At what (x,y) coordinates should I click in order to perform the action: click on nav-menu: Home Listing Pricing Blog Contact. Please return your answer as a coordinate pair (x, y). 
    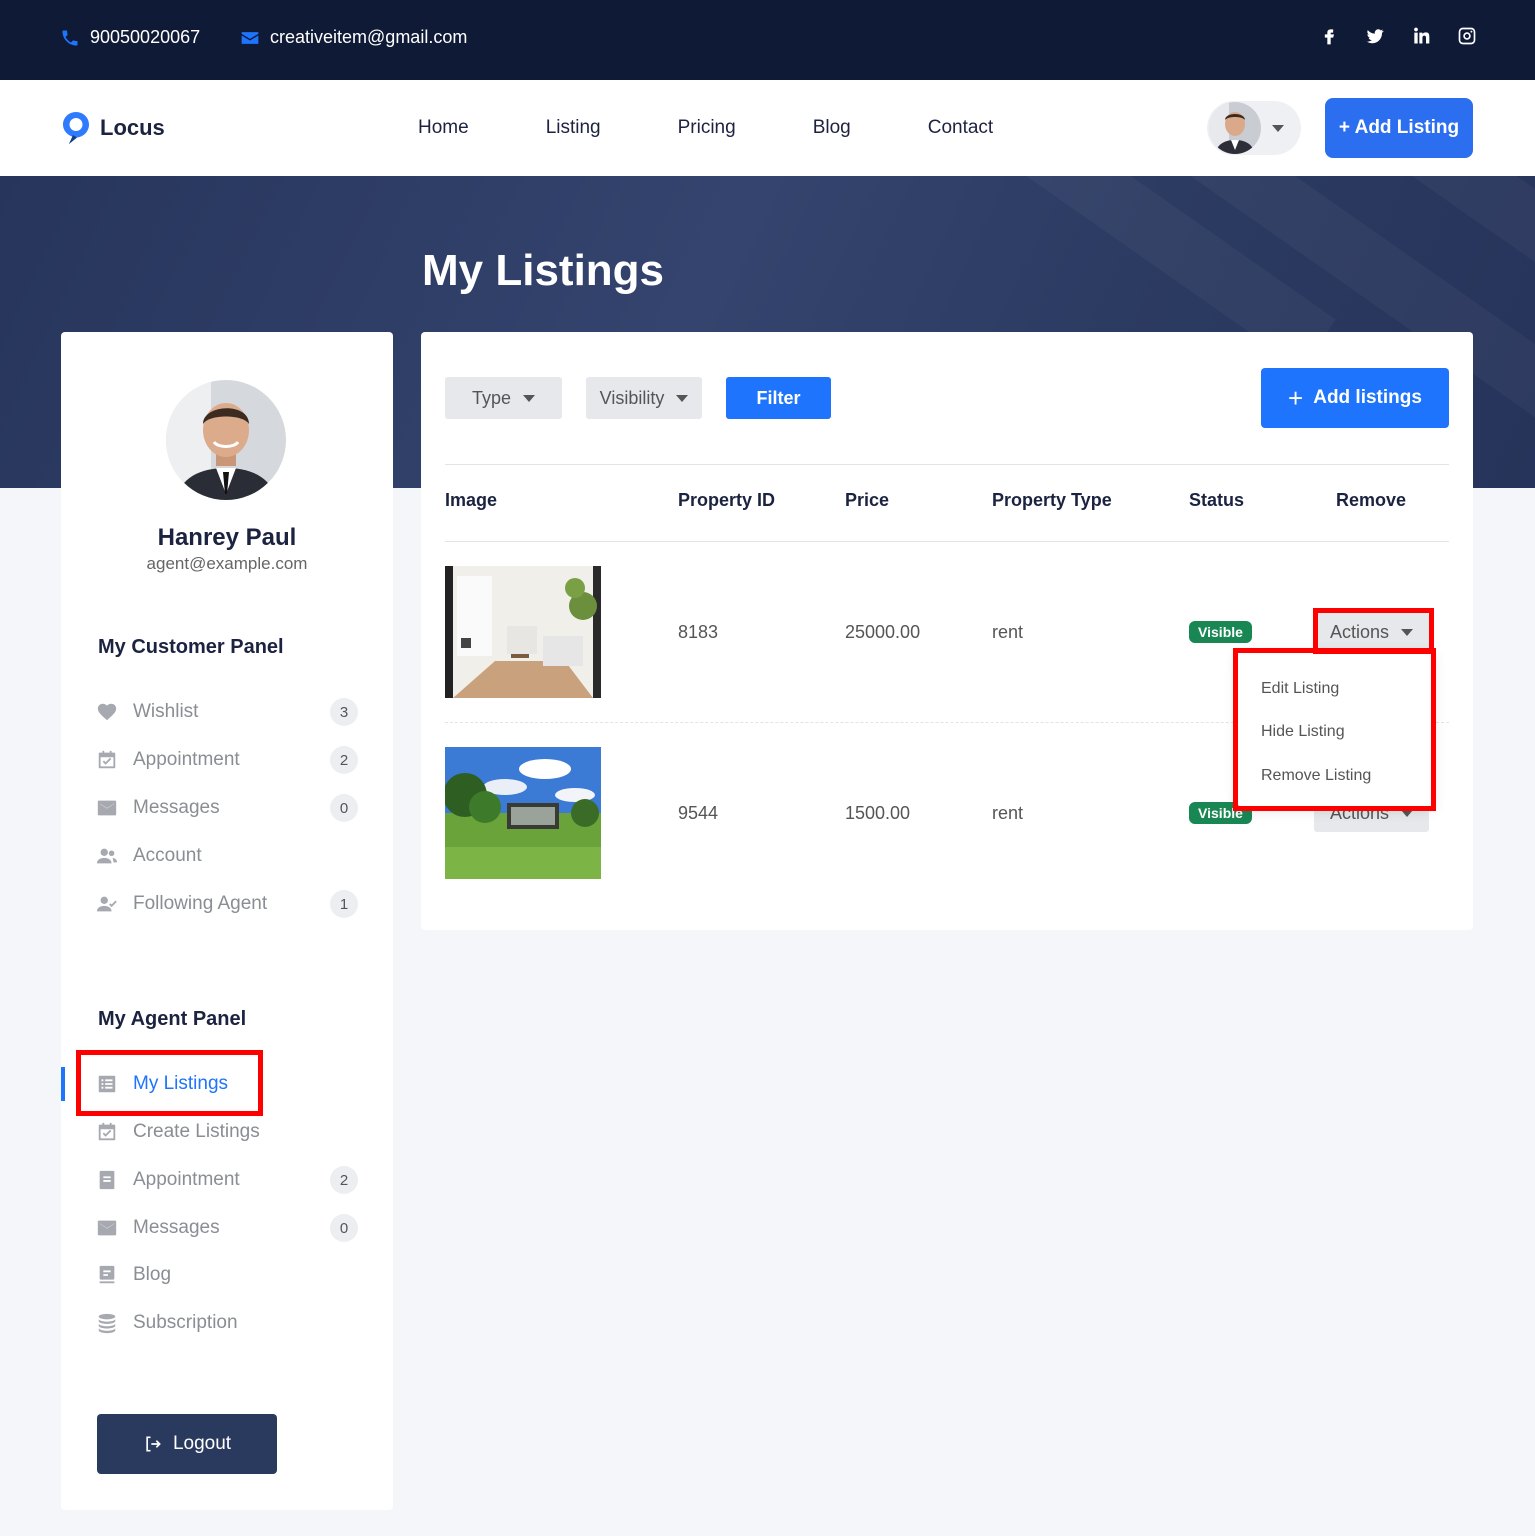
    Looking at the image, I should click on (744, 128).